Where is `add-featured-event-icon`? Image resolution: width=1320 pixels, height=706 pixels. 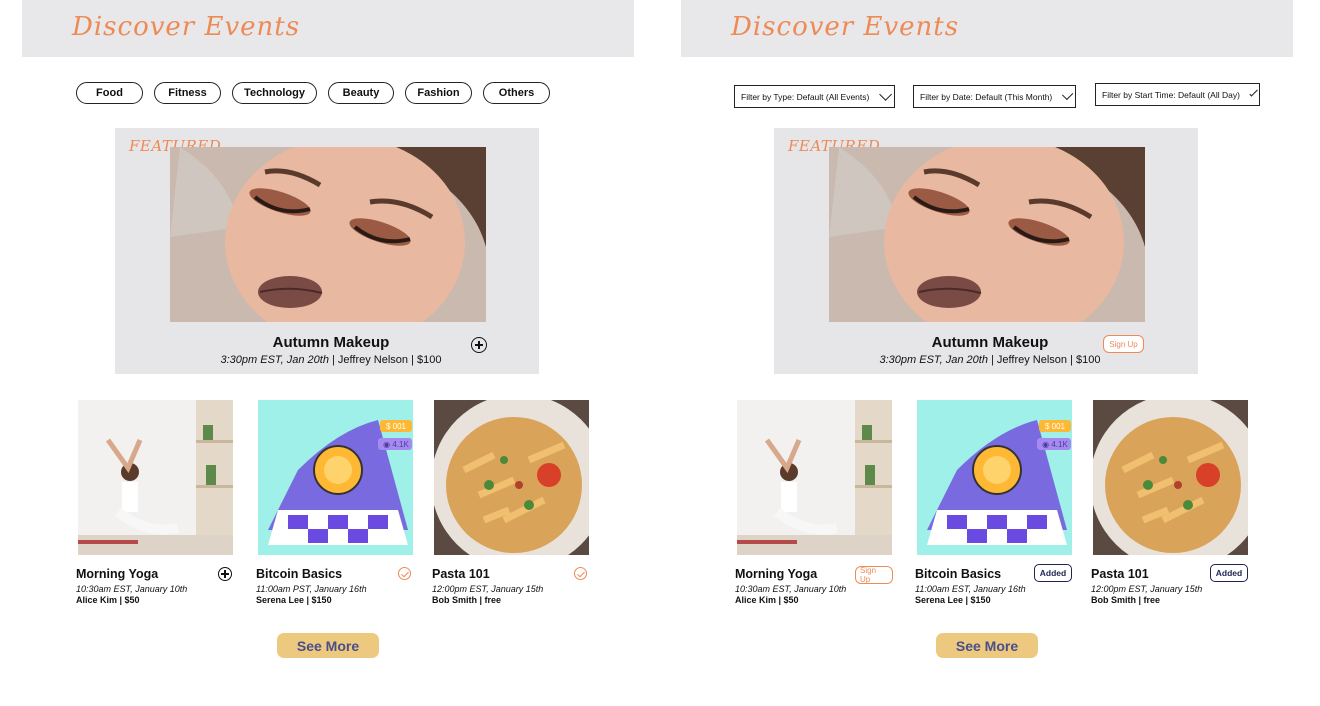
add-featured-event-icon is located at coordinates (479, 345).